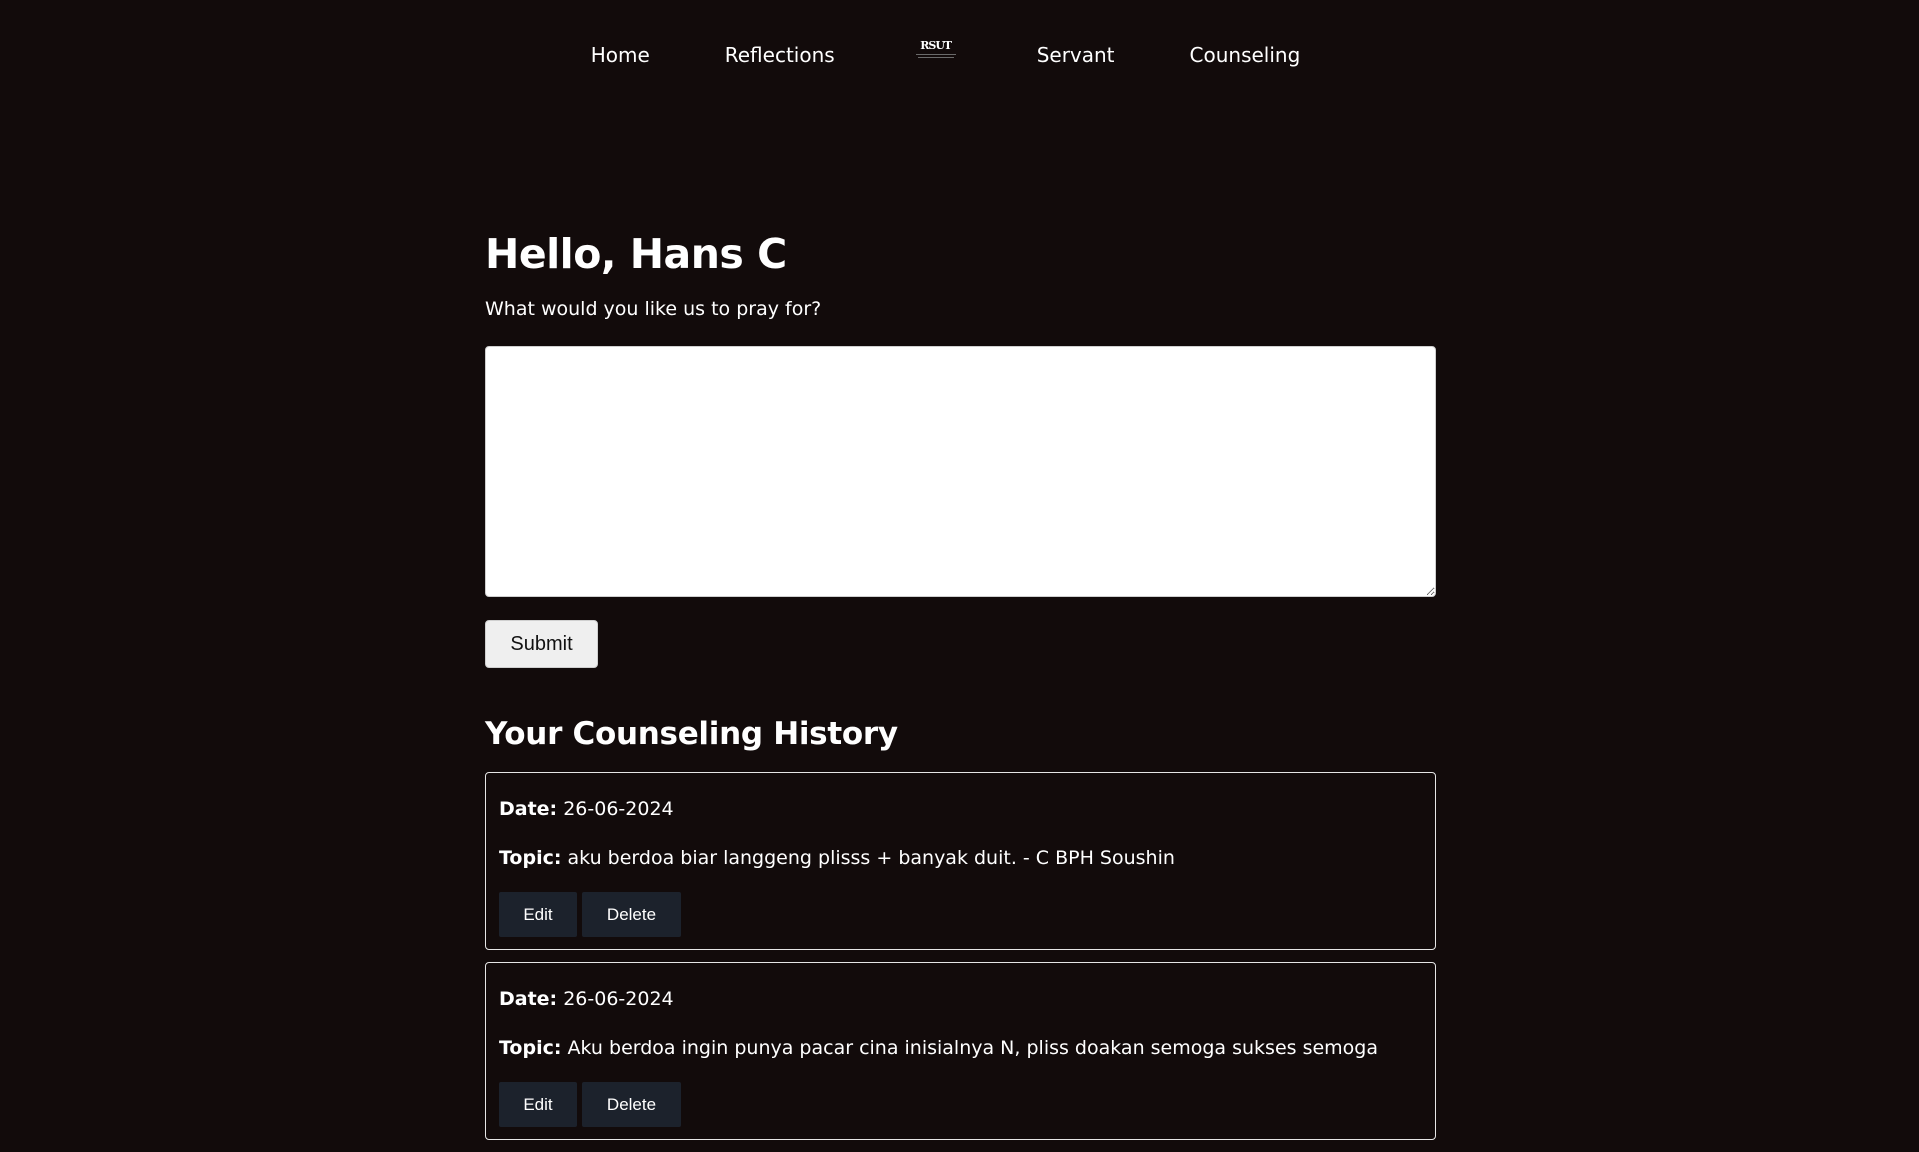 This screenshot has height=1152, width=1919. What do you see at coordinates (960, 471) in the screenshot?
I see `prayer-request-input` at bounding box center [960, 471].